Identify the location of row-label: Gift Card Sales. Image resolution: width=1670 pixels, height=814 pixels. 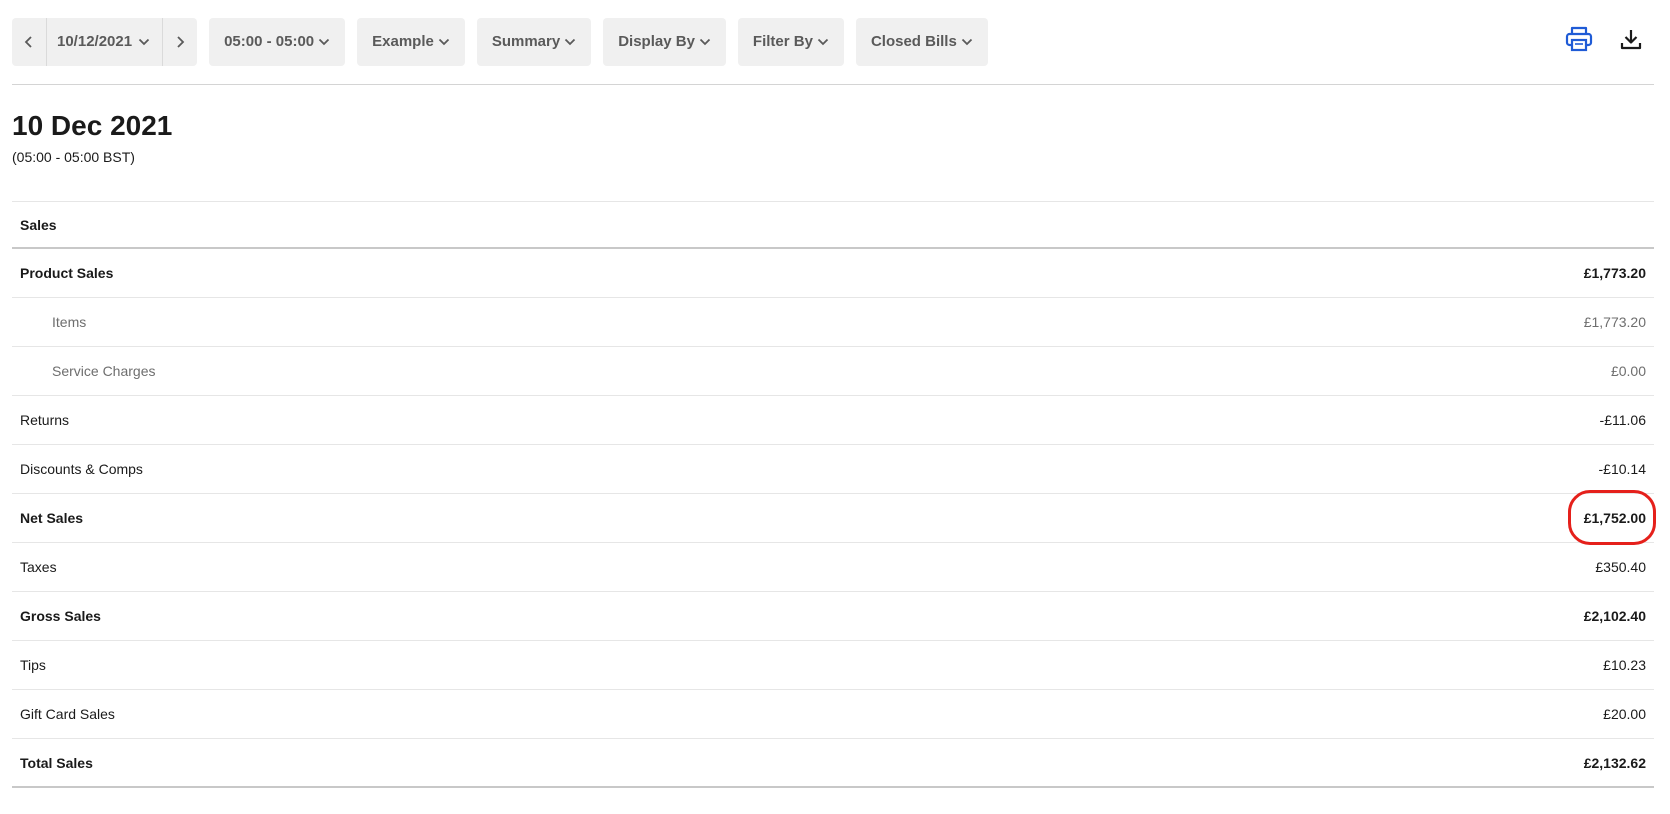
(67, 714).